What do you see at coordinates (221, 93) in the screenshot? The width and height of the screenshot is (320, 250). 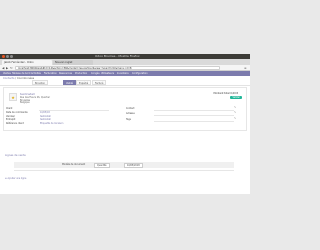 I see `total-amount-label: Montant total` at bounding box center [221, 93].